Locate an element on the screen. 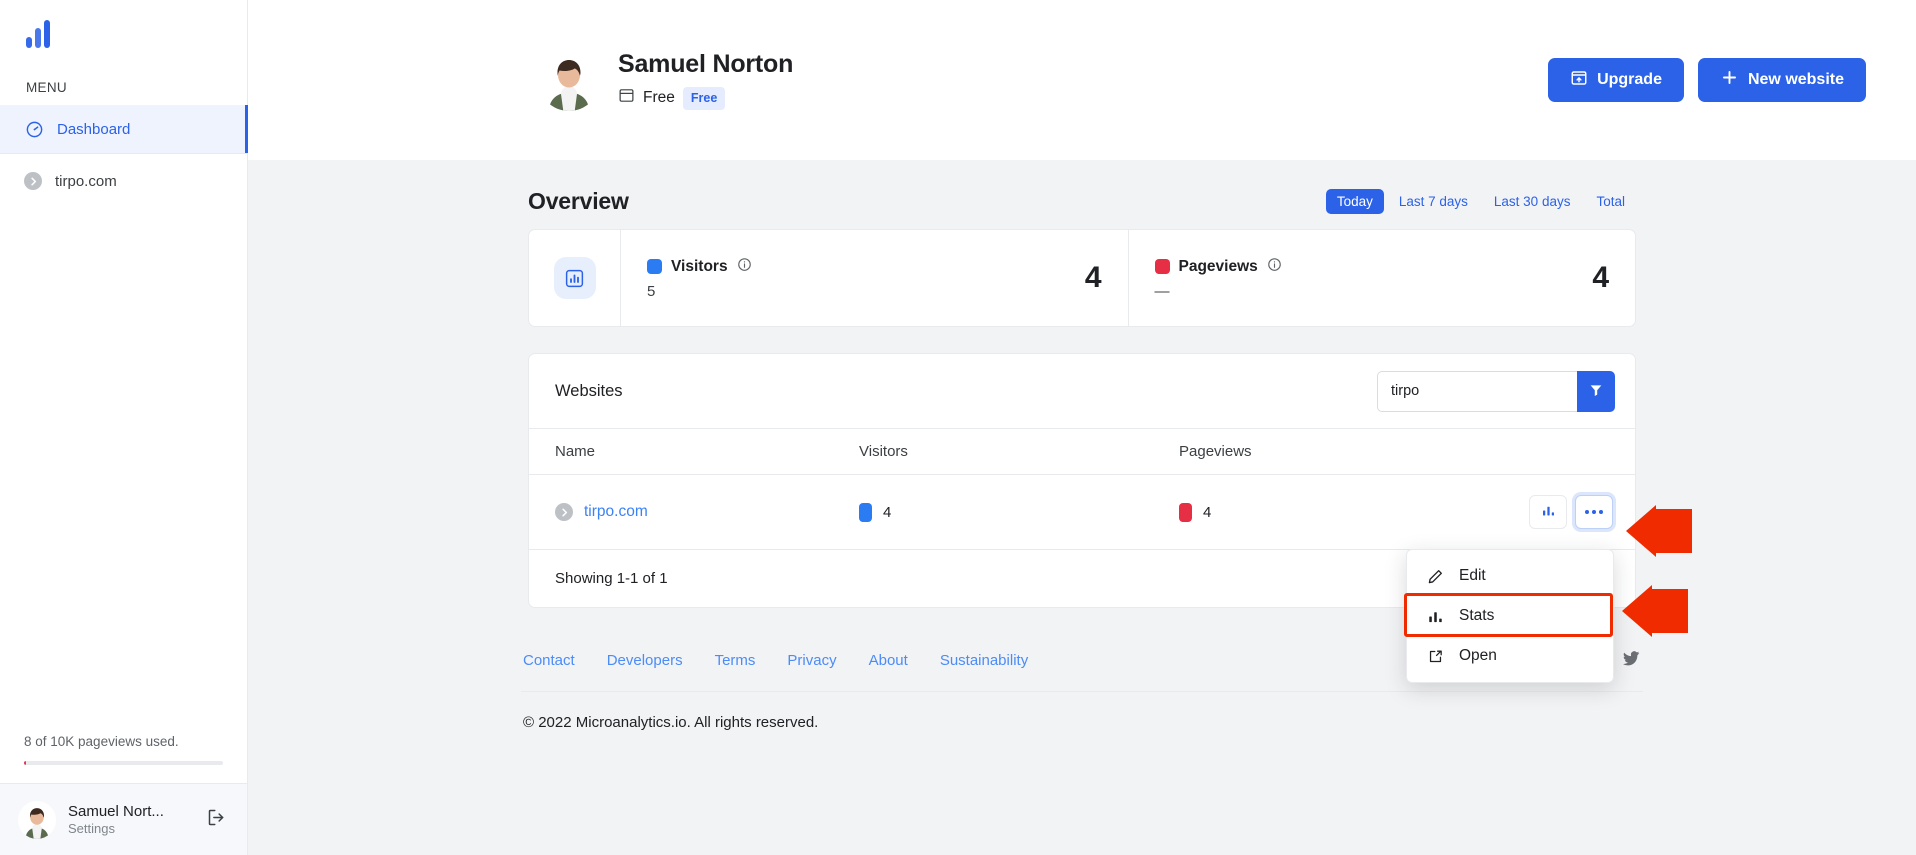 The height and width of the screenshot is (855, 1916). sidebar-user-settings-label: Settings is located at coordinates (91, 828).